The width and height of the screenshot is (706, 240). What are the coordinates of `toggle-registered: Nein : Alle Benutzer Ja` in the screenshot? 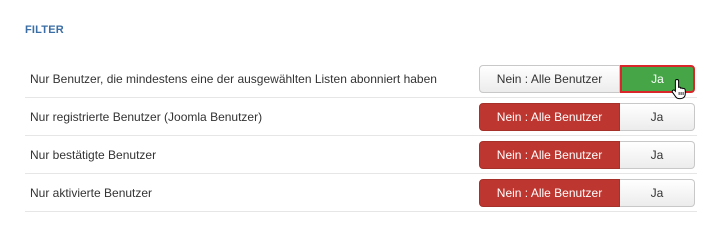 It's located at (587, 116).